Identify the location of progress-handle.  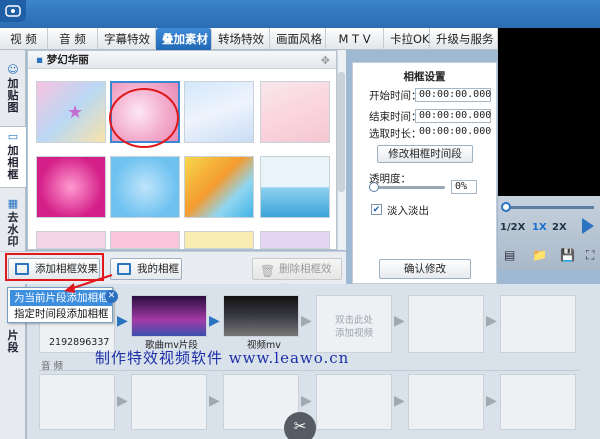
(506, 207).